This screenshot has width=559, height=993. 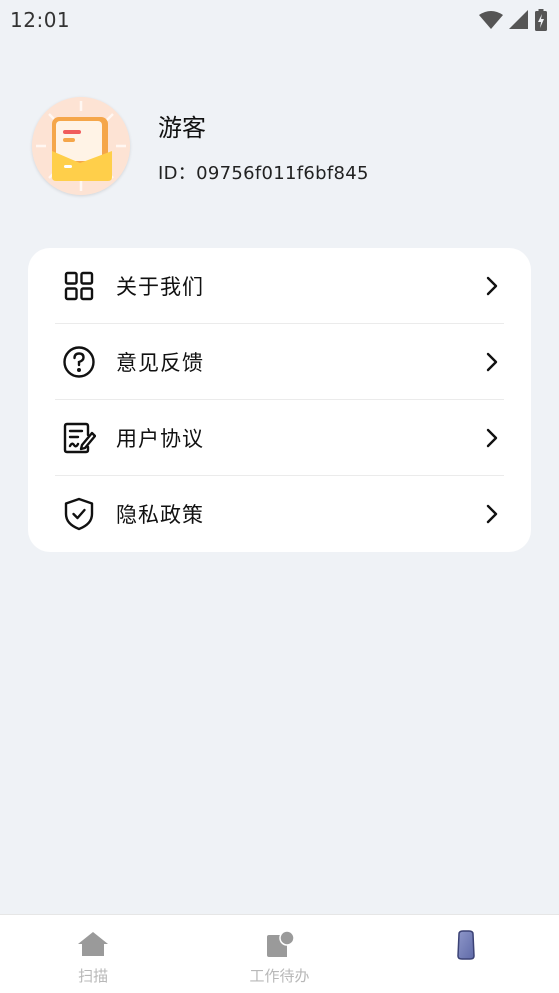 What do you see at coordinates (160, 362) in the screenshot?
I see `menu-item-label: 意见反馈` at bounding box center [160, 362].